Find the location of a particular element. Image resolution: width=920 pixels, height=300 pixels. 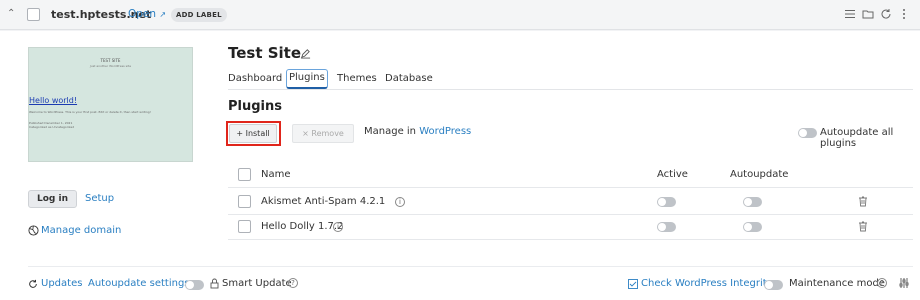

tab-dashboard: Dashboard is located at coordinates (255, 79).